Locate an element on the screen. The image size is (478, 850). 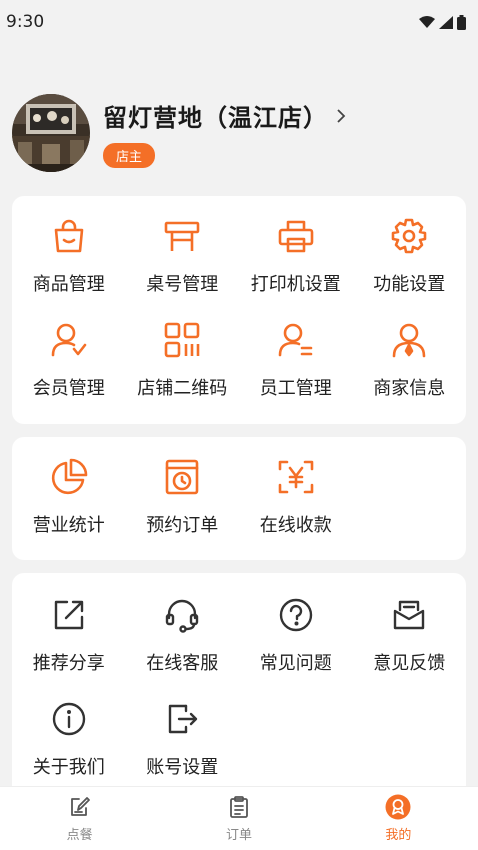
cell-label: 店铺二维码 is located at coordinates (182, 388).